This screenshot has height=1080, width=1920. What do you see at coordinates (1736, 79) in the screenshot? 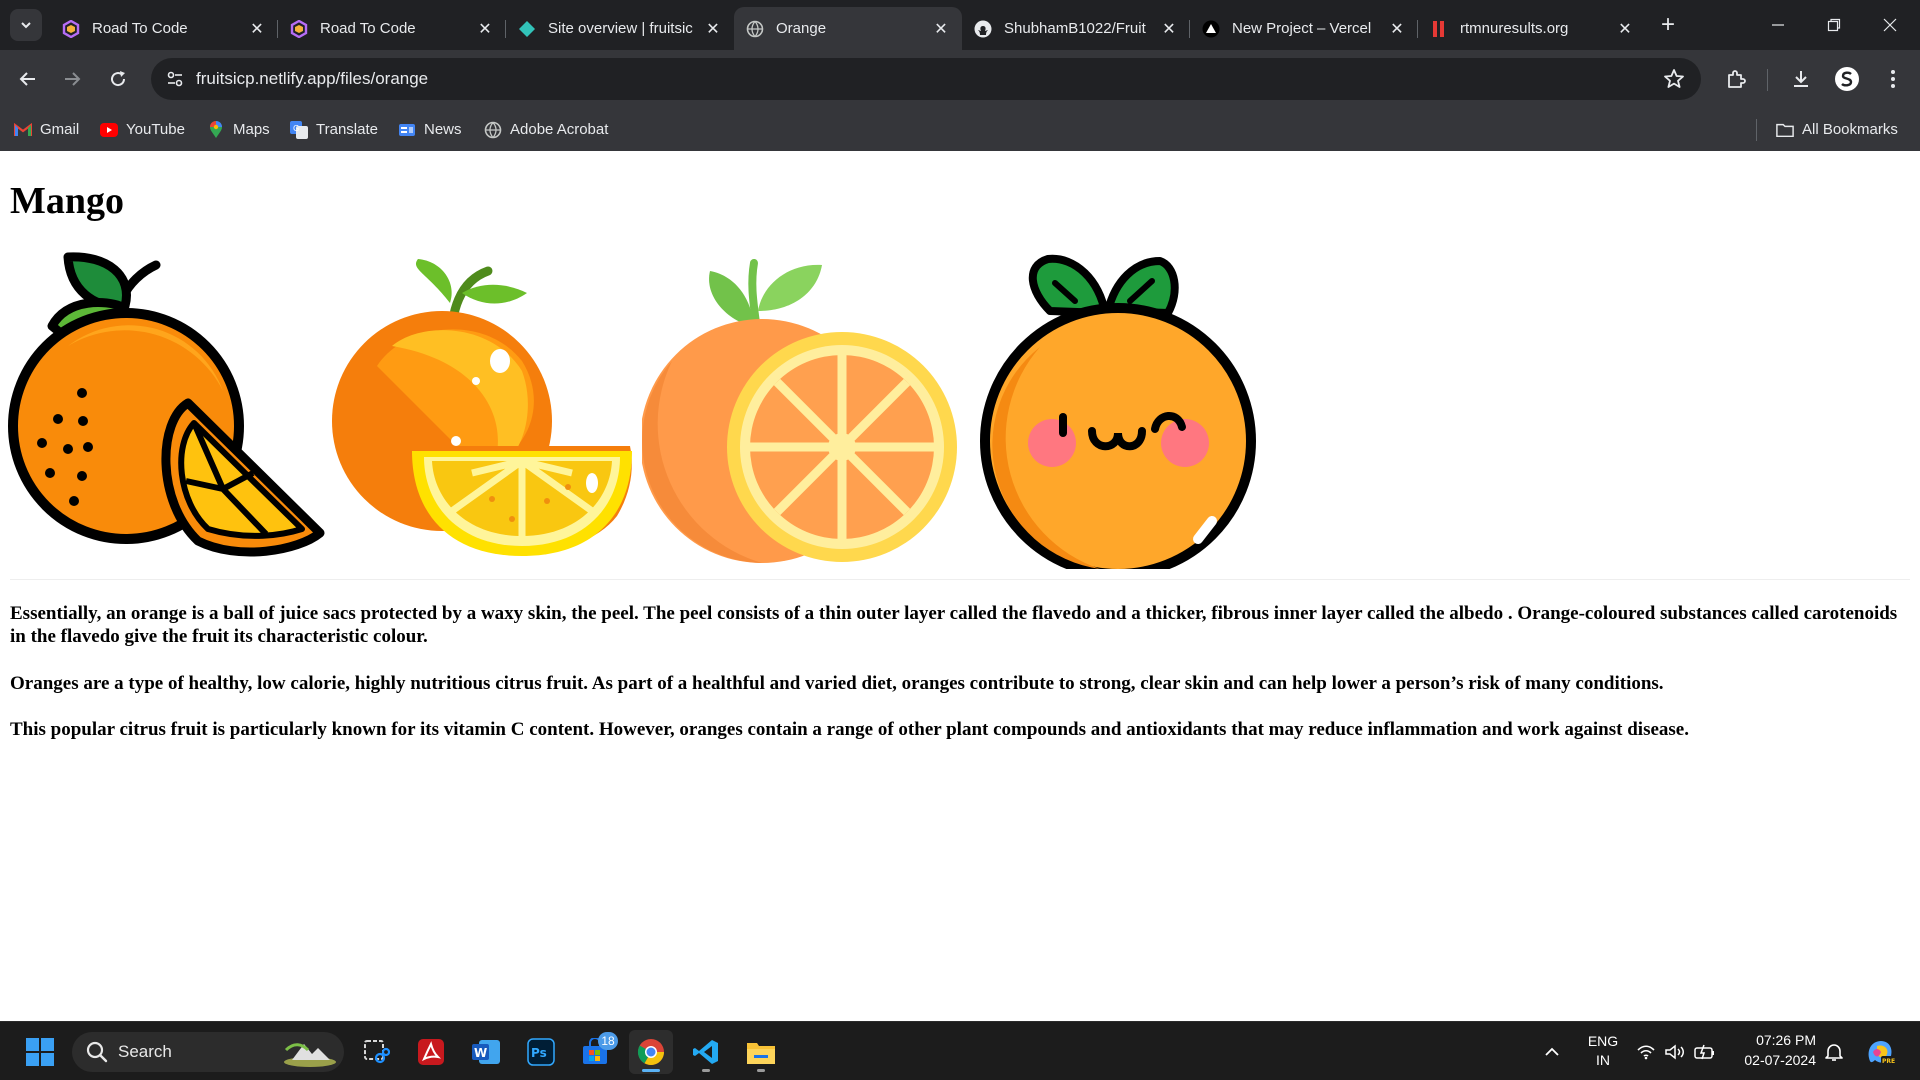
I see `extensions-button` at bounding box center [1736, 79].